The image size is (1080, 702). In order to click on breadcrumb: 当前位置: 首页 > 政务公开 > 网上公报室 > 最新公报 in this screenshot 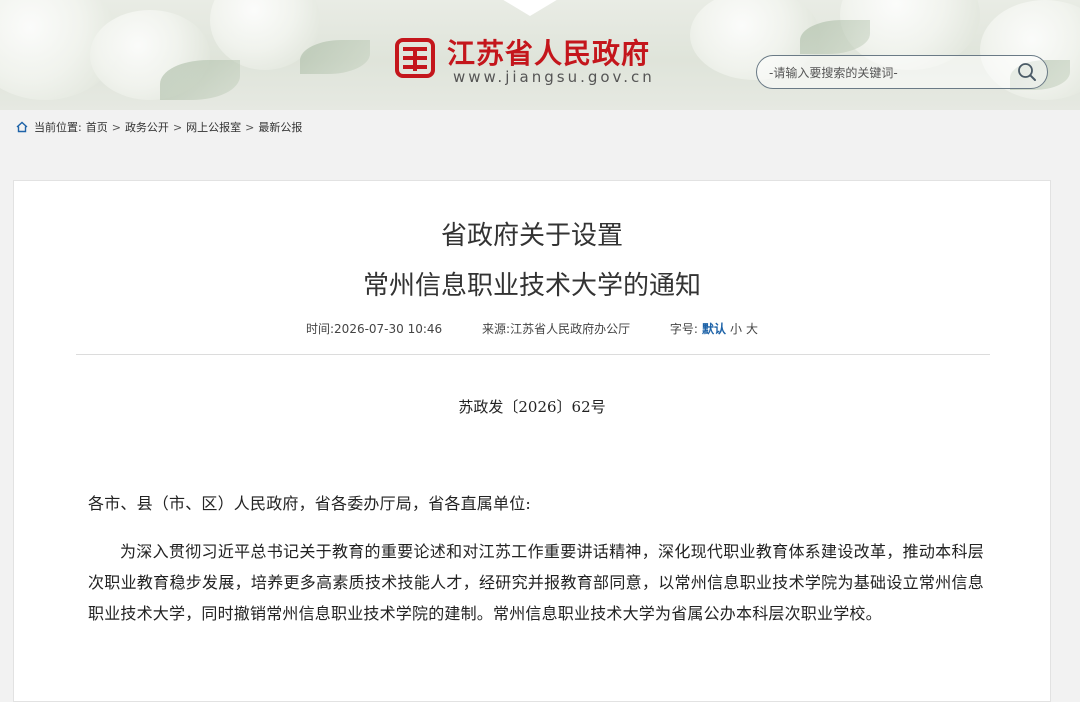, I will do `click(159, 127)`.